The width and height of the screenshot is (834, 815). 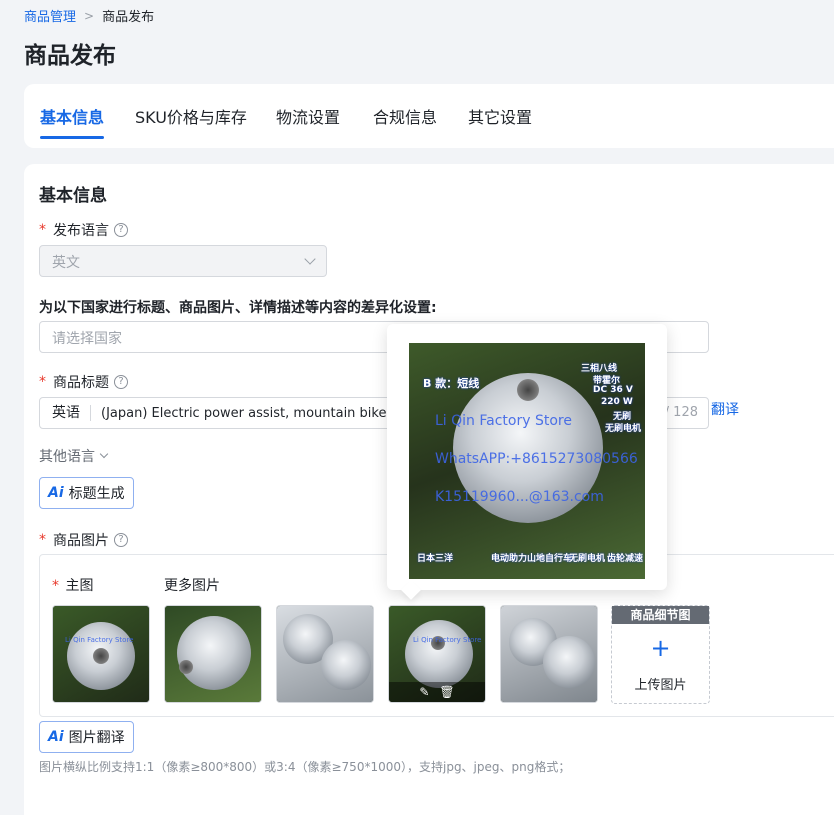 What do you see at coordinates (509, 559) in the screenshot?
I see `preview-bottom-label: 电动助力` at bounding box center [509, 559].